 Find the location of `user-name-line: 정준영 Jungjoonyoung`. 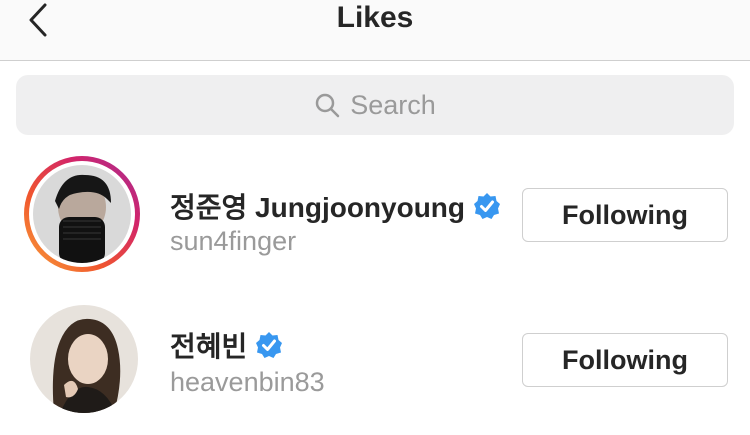

user-name-line: 정준영 Jungjoonyoung is located at coordinates (335, 206).